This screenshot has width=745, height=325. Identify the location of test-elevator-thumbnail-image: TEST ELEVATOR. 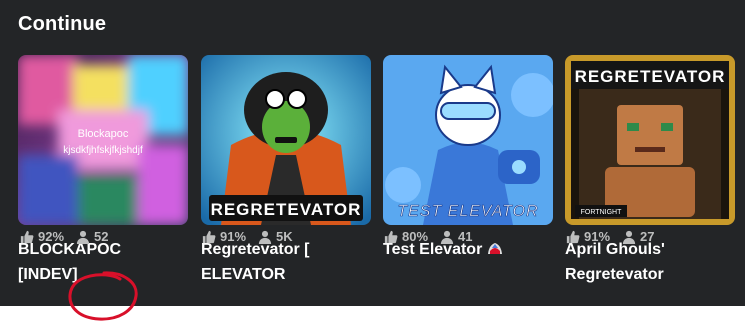
(468, 140).